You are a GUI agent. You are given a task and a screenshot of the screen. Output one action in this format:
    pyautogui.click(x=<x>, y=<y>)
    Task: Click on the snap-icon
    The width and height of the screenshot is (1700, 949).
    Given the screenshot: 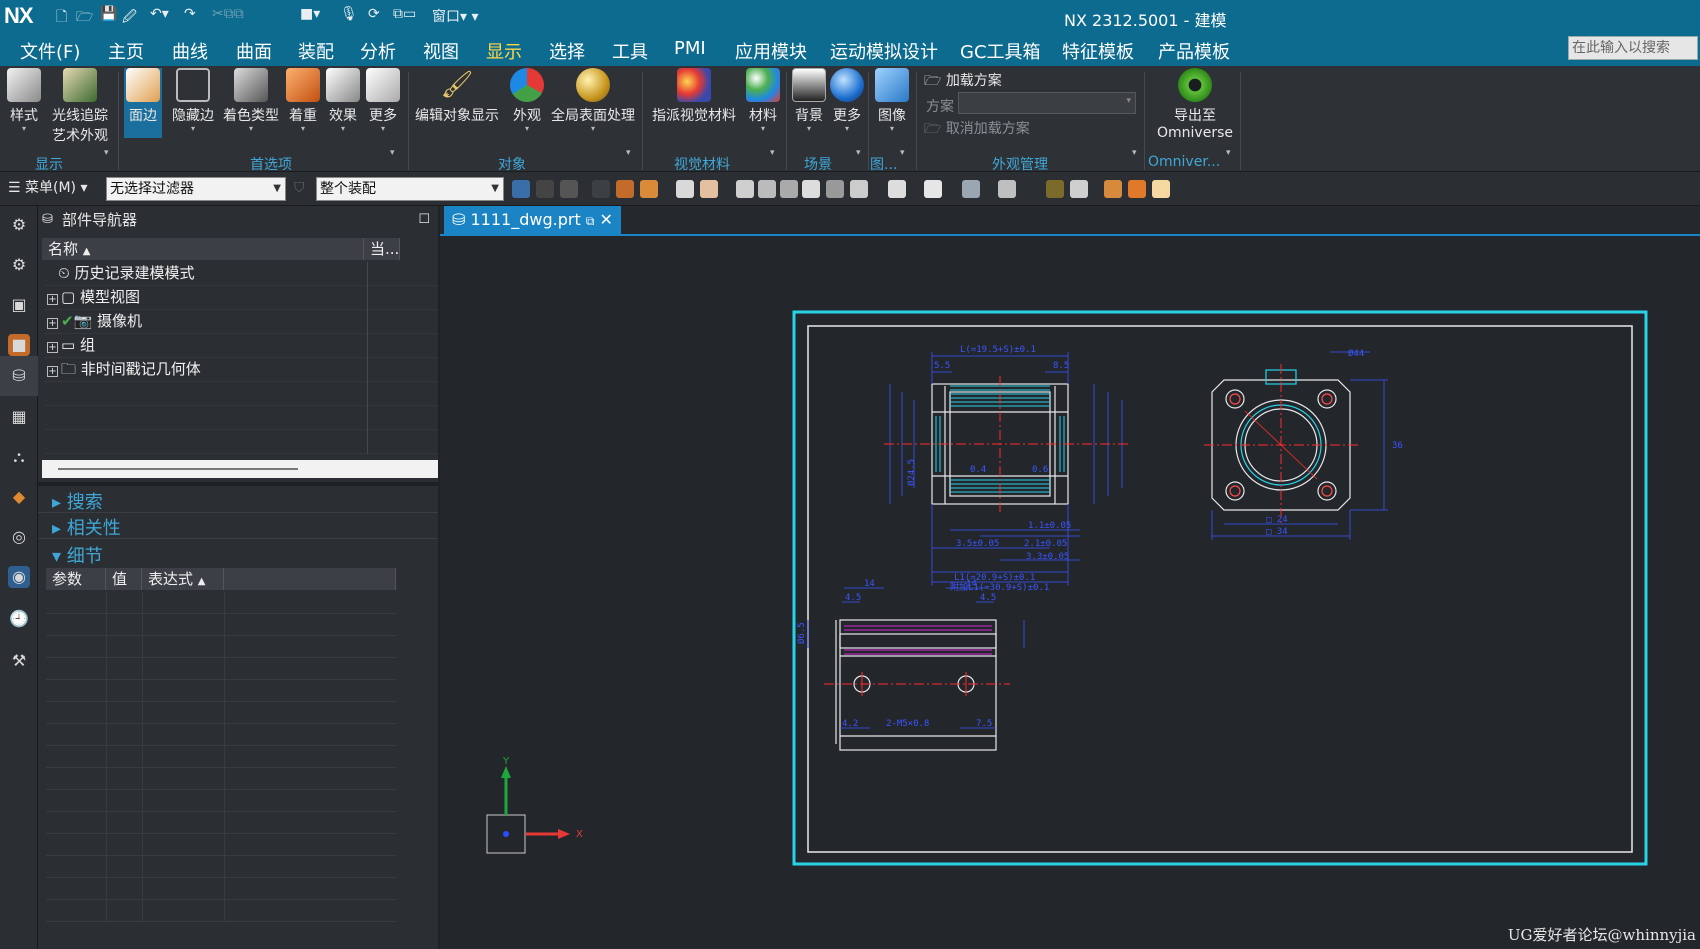 What is the action you would take?
    pyautogui.click(x=601, y=189)
    